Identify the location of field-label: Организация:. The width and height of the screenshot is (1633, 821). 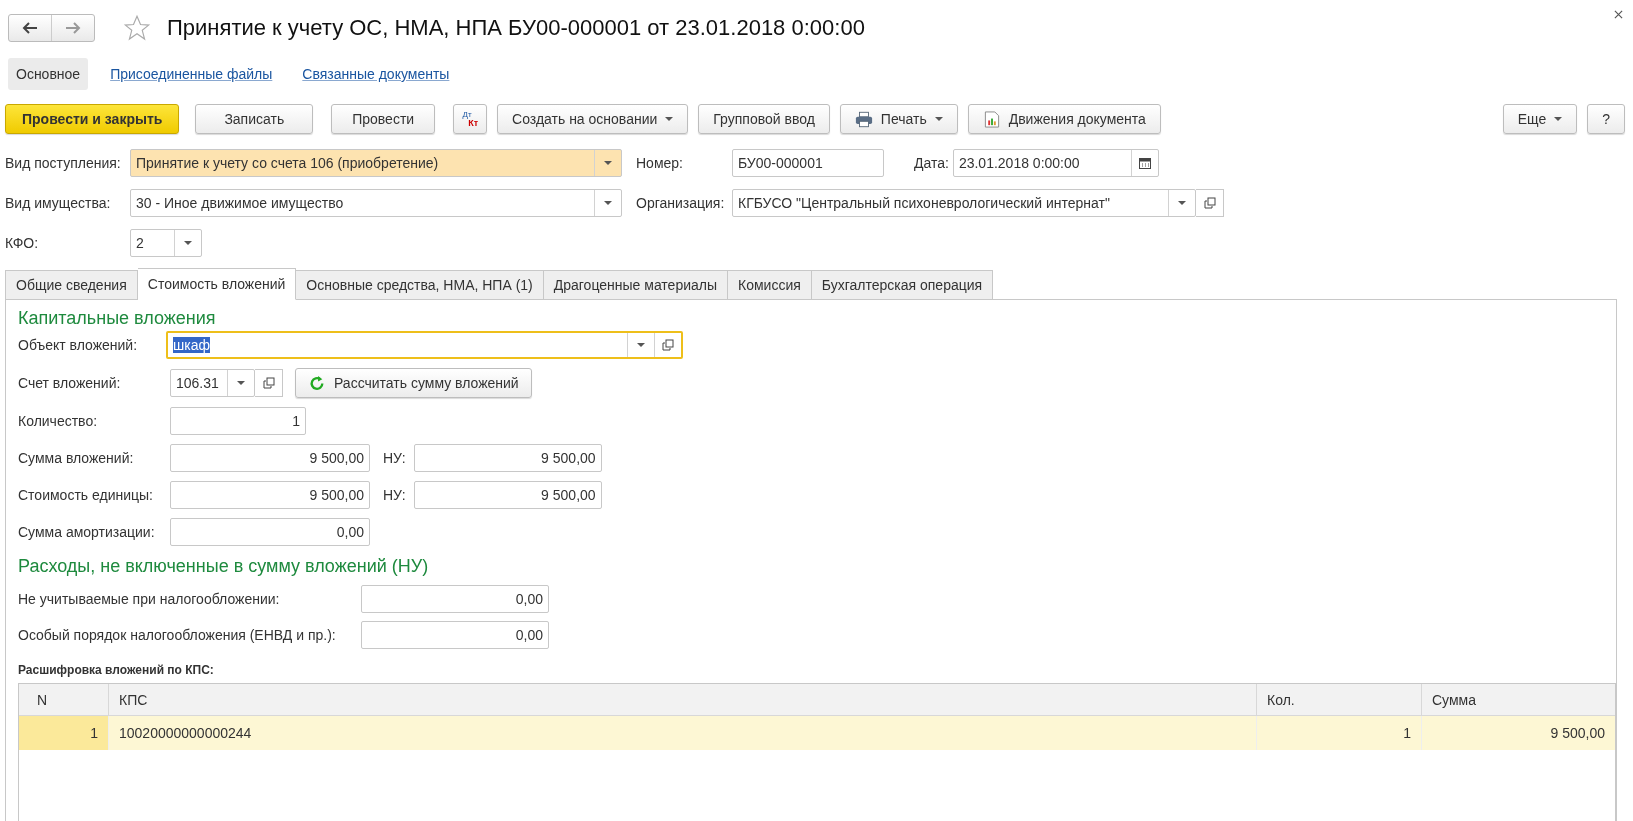
(681, 203).